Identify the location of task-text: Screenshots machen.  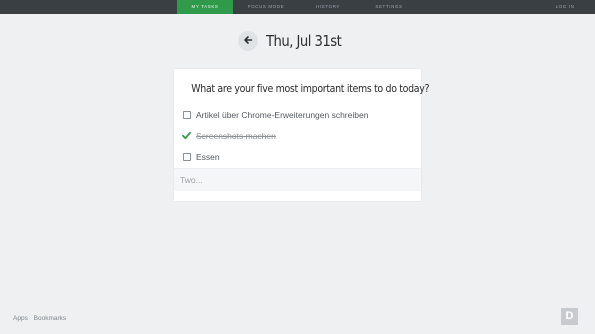
(236, 136).